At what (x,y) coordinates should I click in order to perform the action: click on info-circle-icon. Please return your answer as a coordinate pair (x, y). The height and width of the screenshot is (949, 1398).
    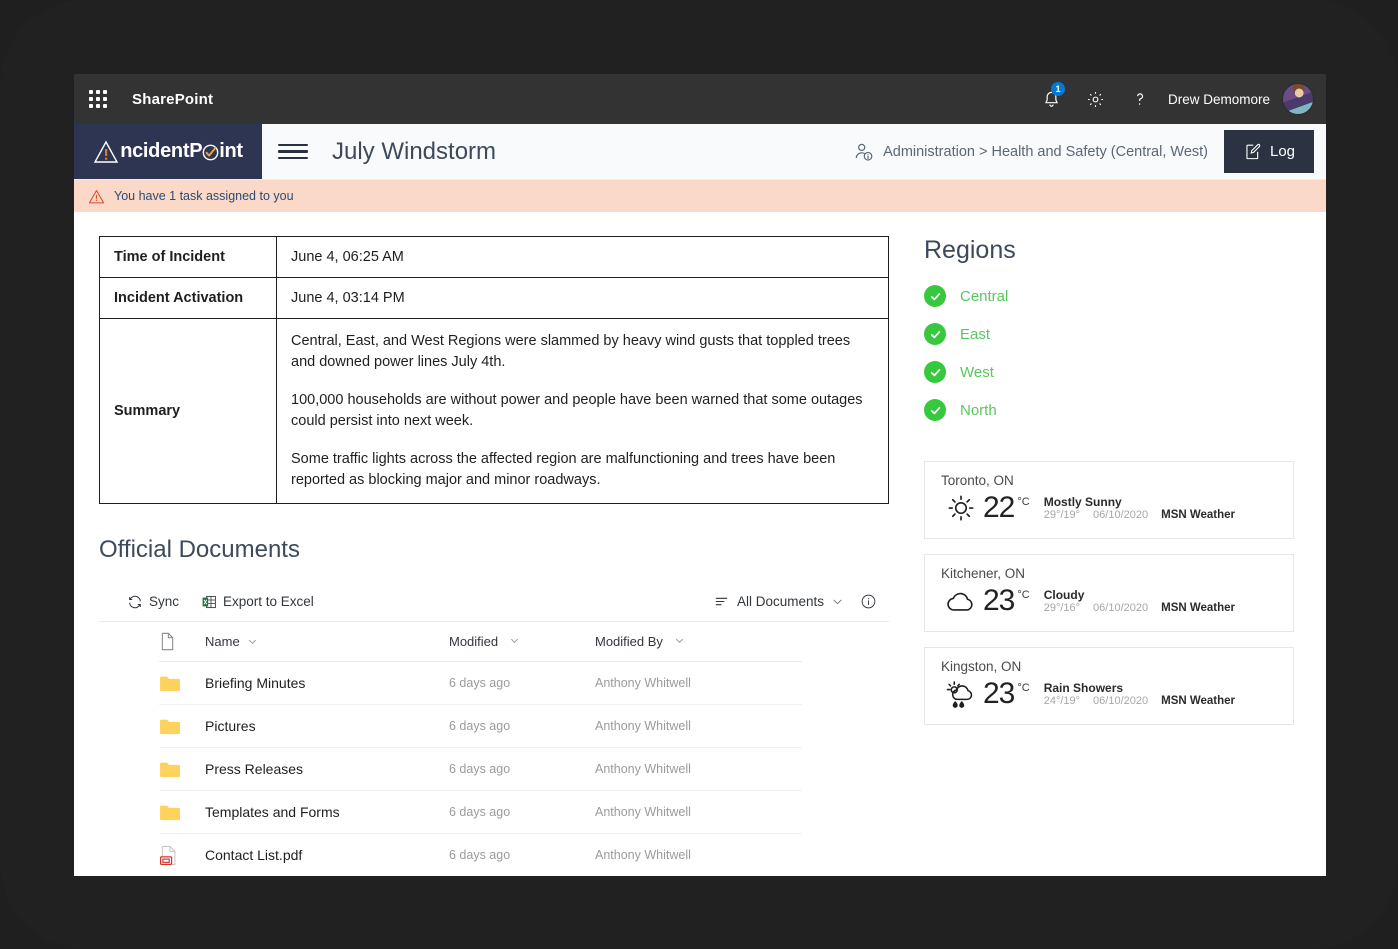
    Looking at the image, I should click on (867, 601).